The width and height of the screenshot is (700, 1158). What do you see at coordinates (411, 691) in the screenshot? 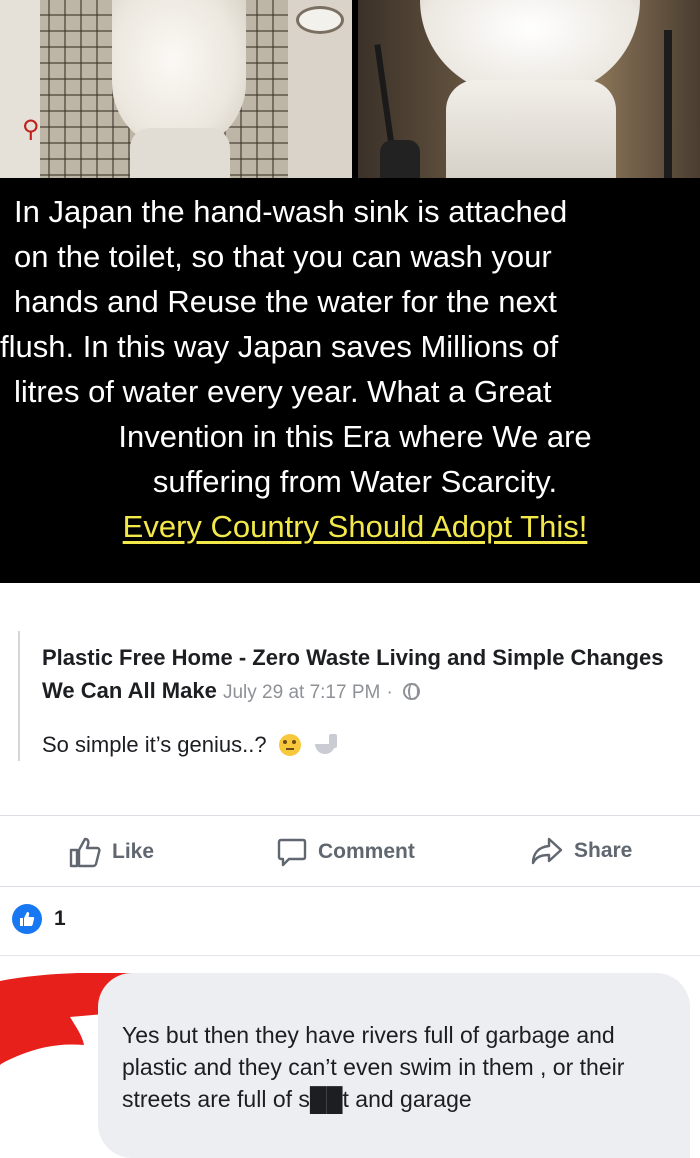
I see `globe-icon` at bounding box center [411, 691].